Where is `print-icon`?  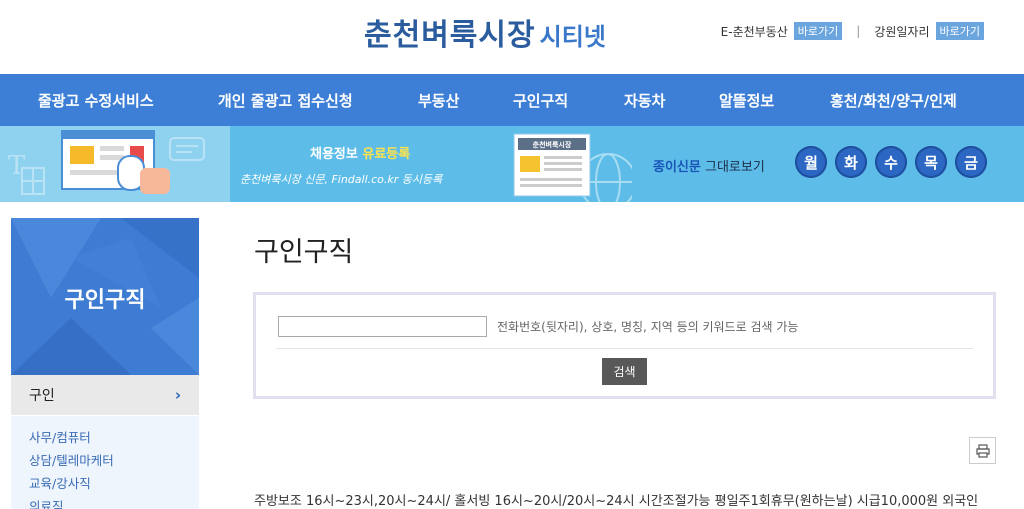
print-icon is located at coordinates (982, 450).